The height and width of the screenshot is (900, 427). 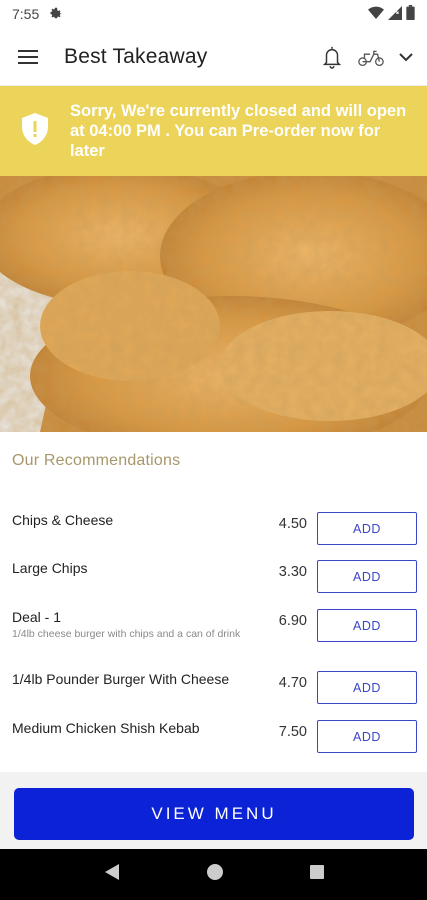 What do you see at coordinates (214, 814) in the screenshot?
I see `view-menu-button: VIEW MENU` at bounding box center [214, 814].